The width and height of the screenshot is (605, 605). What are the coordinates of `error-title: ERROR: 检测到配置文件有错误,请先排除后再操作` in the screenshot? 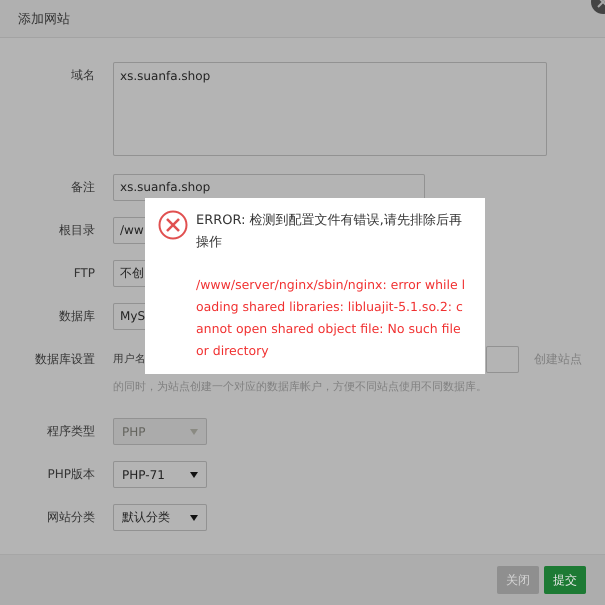 It's located at (329, 232).